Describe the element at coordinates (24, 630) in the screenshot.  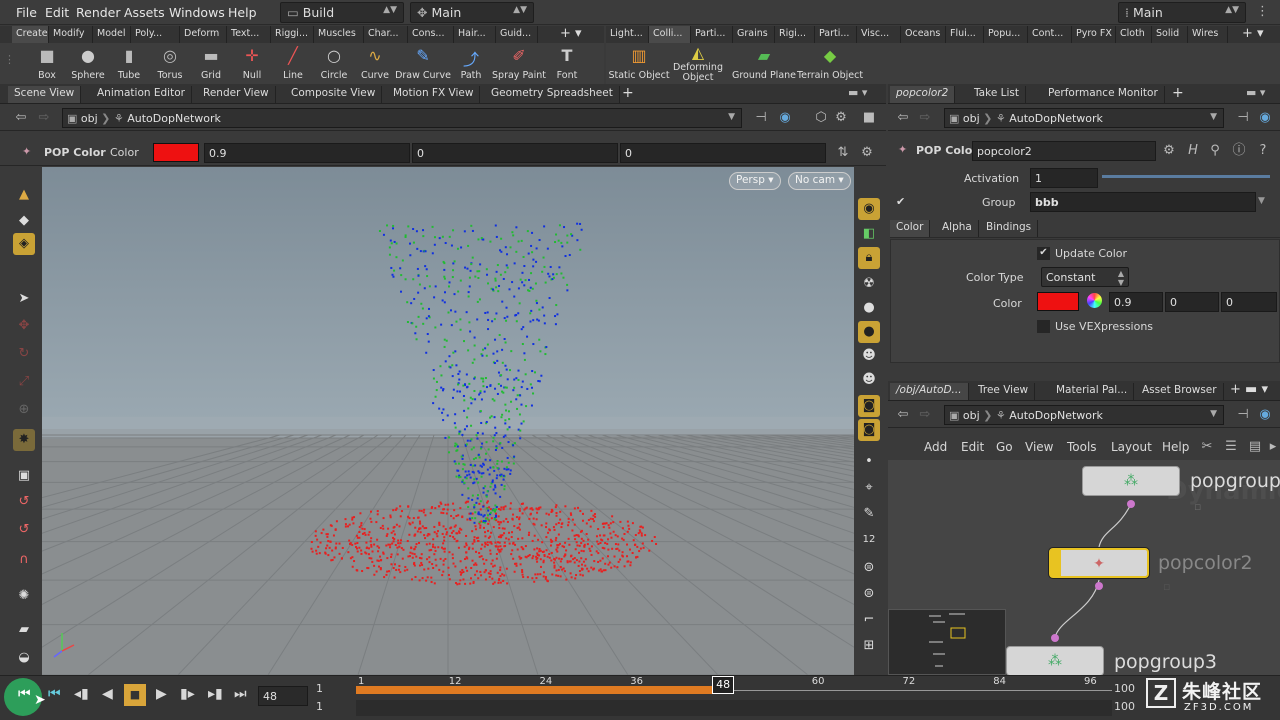
I see `eraser-icon: ▰` at that location.